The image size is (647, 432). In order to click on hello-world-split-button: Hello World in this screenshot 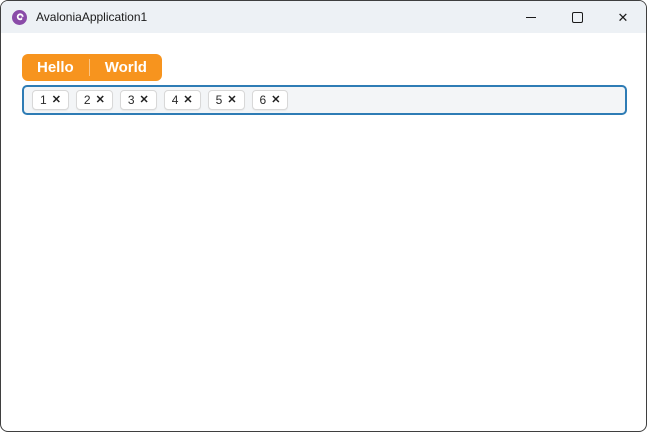, I will do `click(92, 67)`.